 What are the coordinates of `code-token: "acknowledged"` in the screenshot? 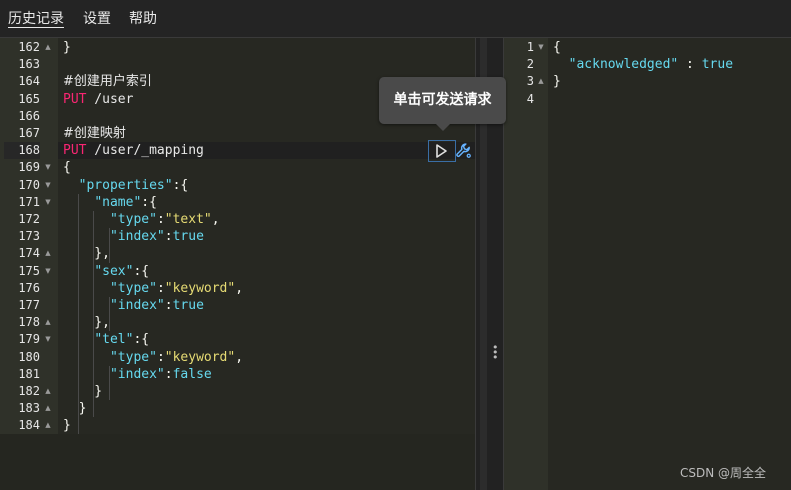 It's located at (623, 65).